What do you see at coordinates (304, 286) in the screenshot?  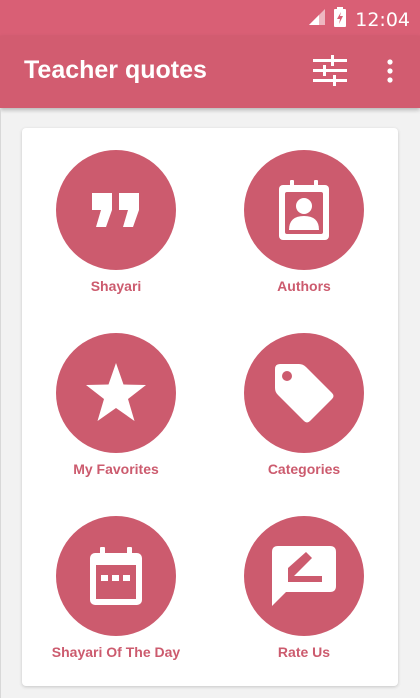 I see `authors-label: Authors` at bounding box center [304, 286].